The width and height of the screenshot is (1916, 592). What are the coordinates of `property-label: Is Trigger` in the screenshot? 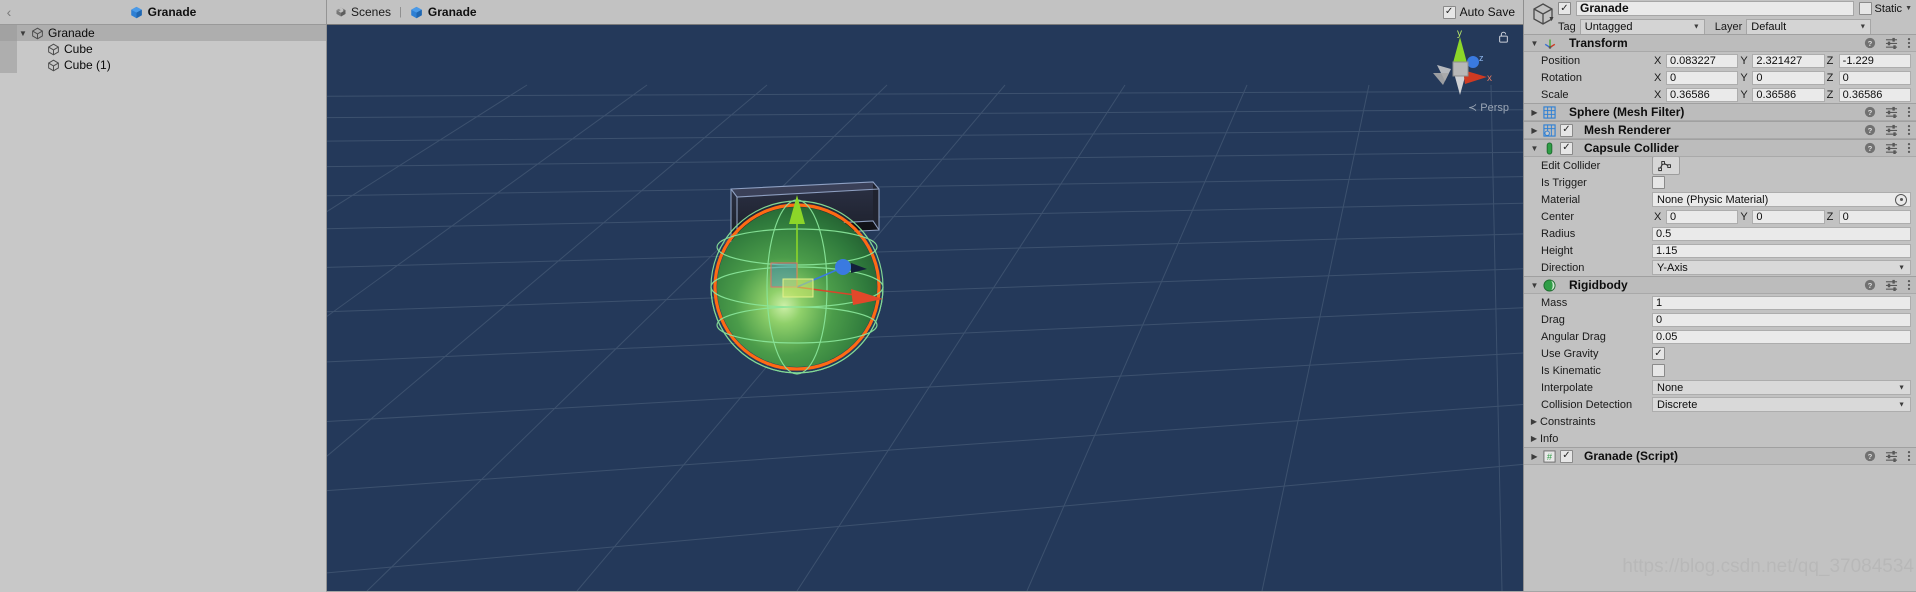 It's located at (1564, 182).